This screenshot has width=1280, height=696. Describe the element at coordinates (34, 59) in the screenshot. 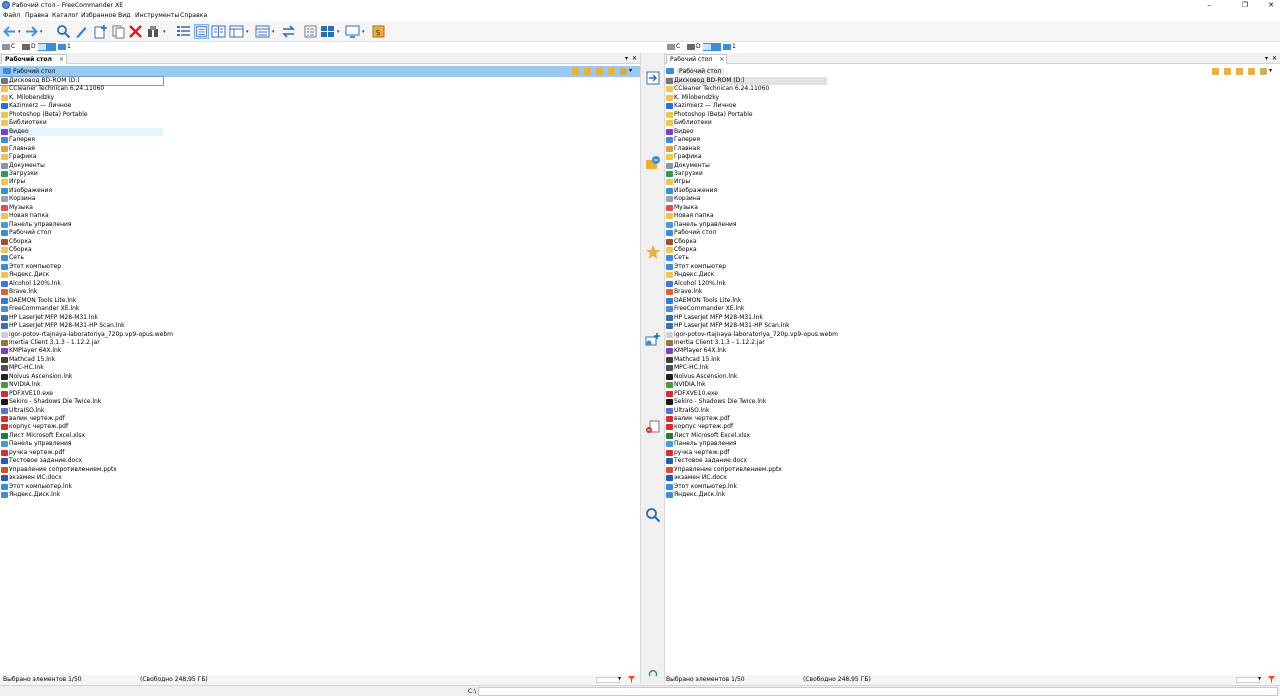

I see `left-tab-desktop: Рабочий стол ✕` at that location.